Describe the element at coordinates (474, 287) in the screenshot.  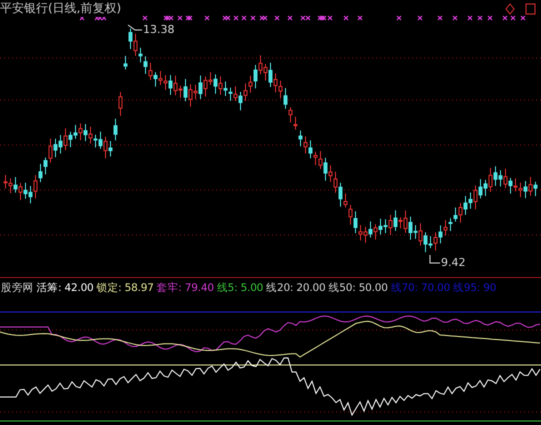
I see `indicator-value: 线95: 90` at that location.